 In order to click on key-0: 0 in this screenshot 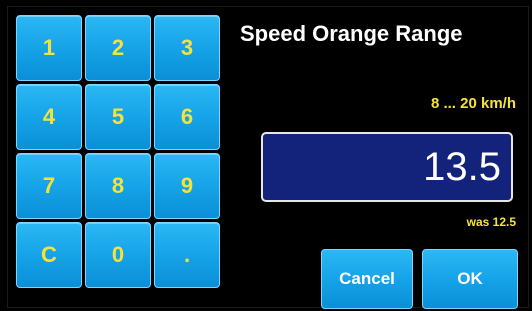, I will do `click(118, 255)`.